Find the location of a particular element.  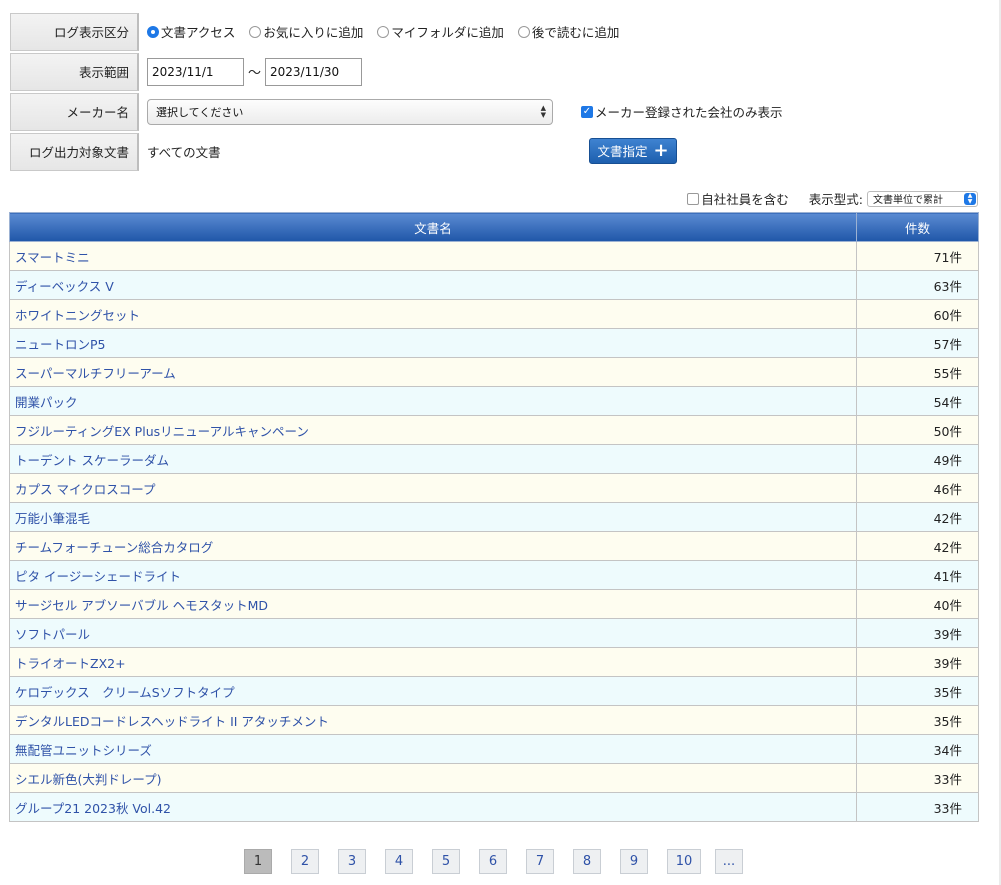

checkbox-checked-icon: ✓ is located at coordinates (587, 111).